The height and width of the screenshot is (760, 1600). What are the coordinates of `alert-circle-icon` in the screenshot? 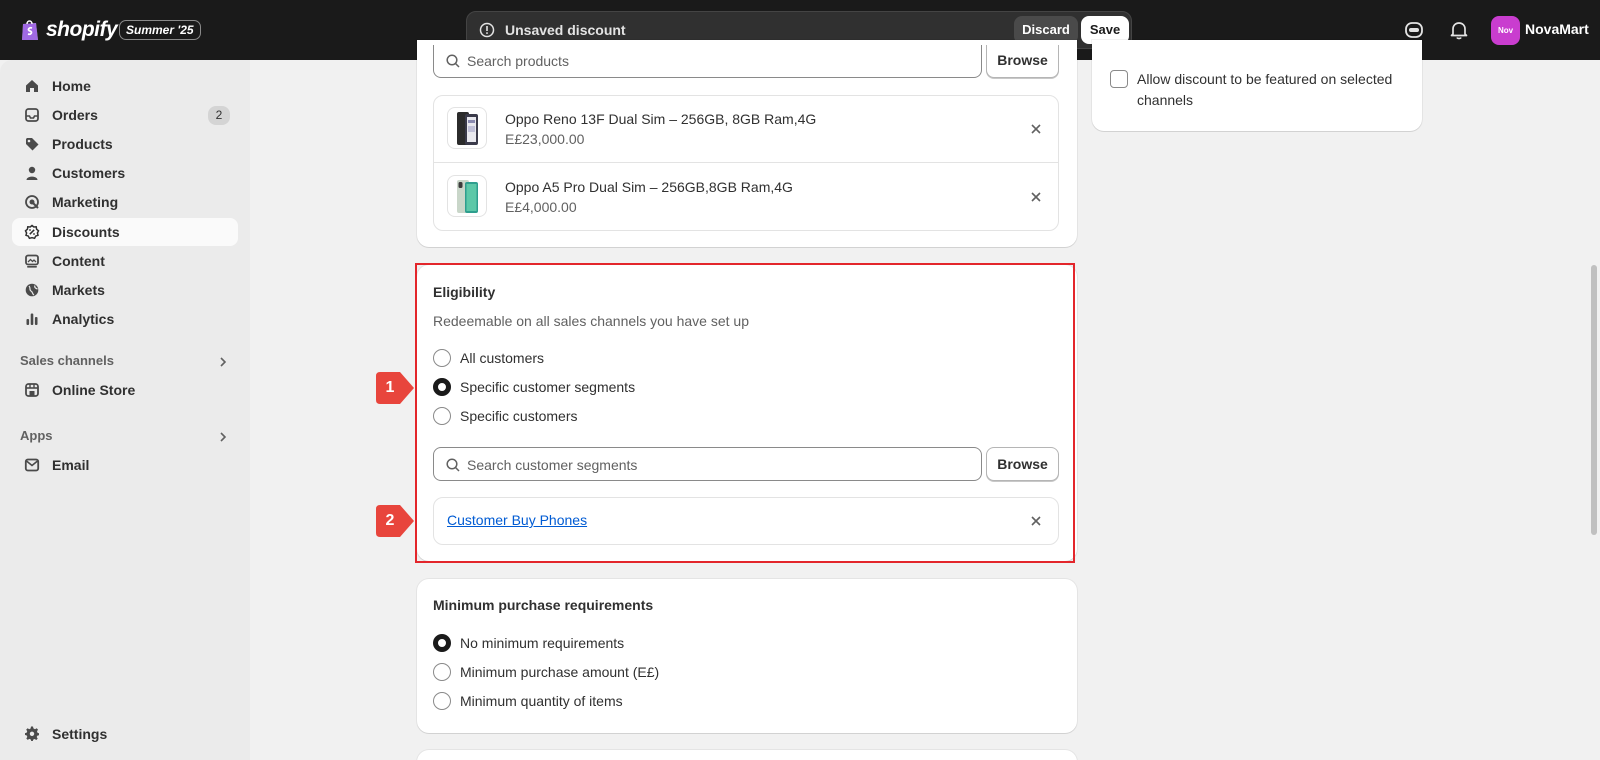 It's located at (487, 30).